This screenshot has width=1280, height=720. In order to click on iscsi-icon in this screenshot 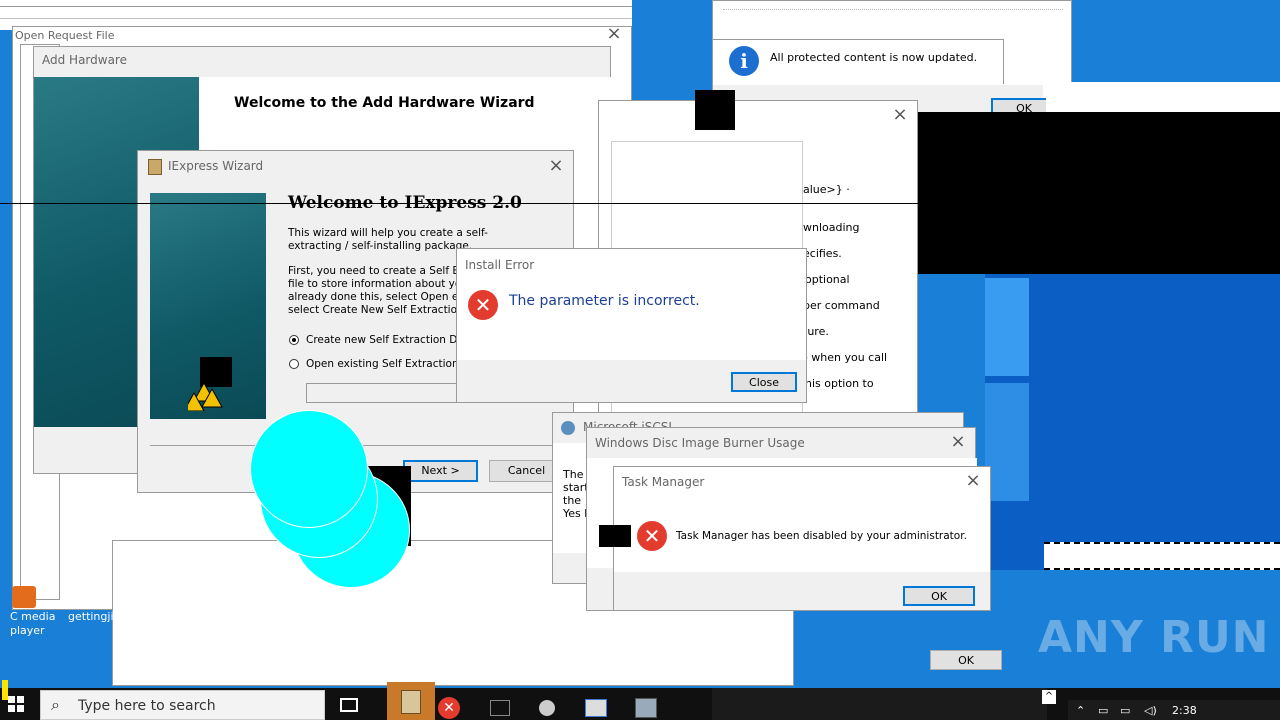, I will do `click(568, 428)`.